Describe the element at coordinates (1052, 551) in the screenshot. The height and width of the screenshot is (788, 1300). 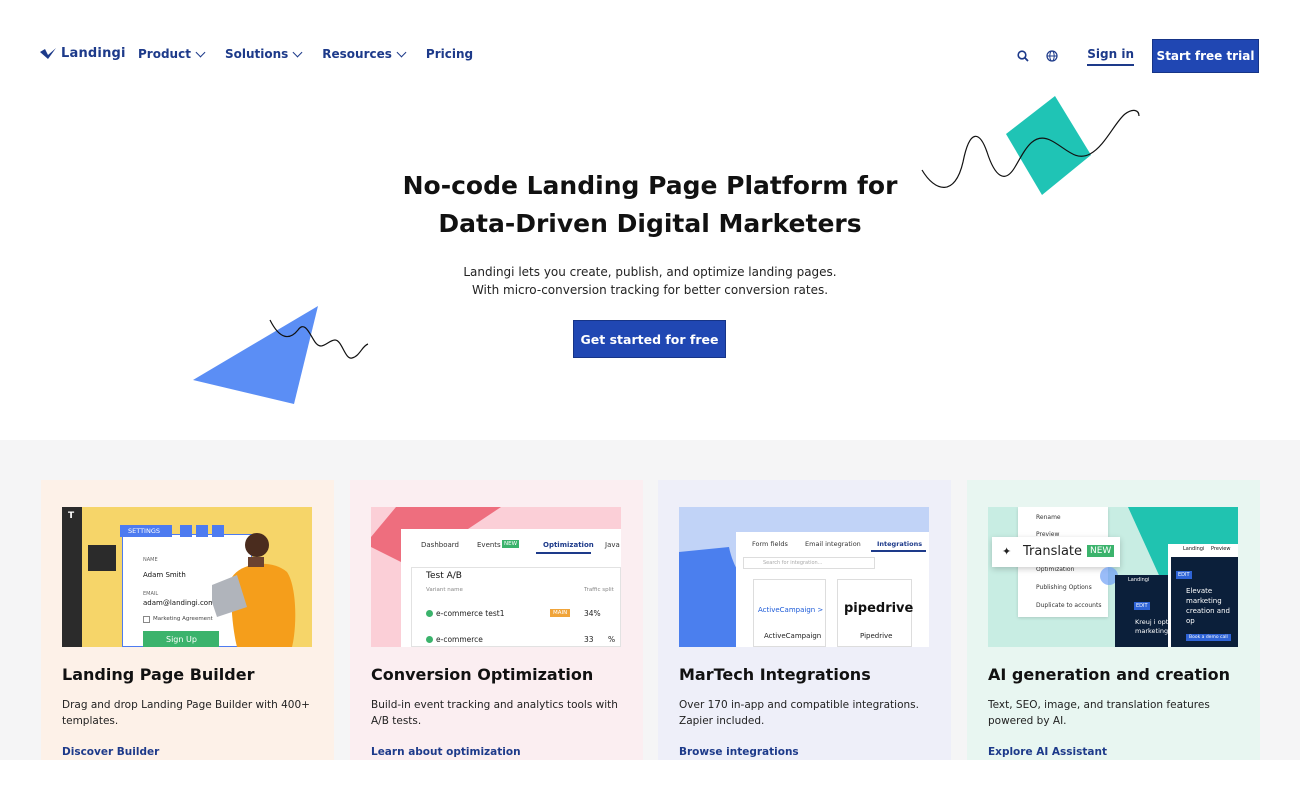
I see `translate-label: Translate` at that location.